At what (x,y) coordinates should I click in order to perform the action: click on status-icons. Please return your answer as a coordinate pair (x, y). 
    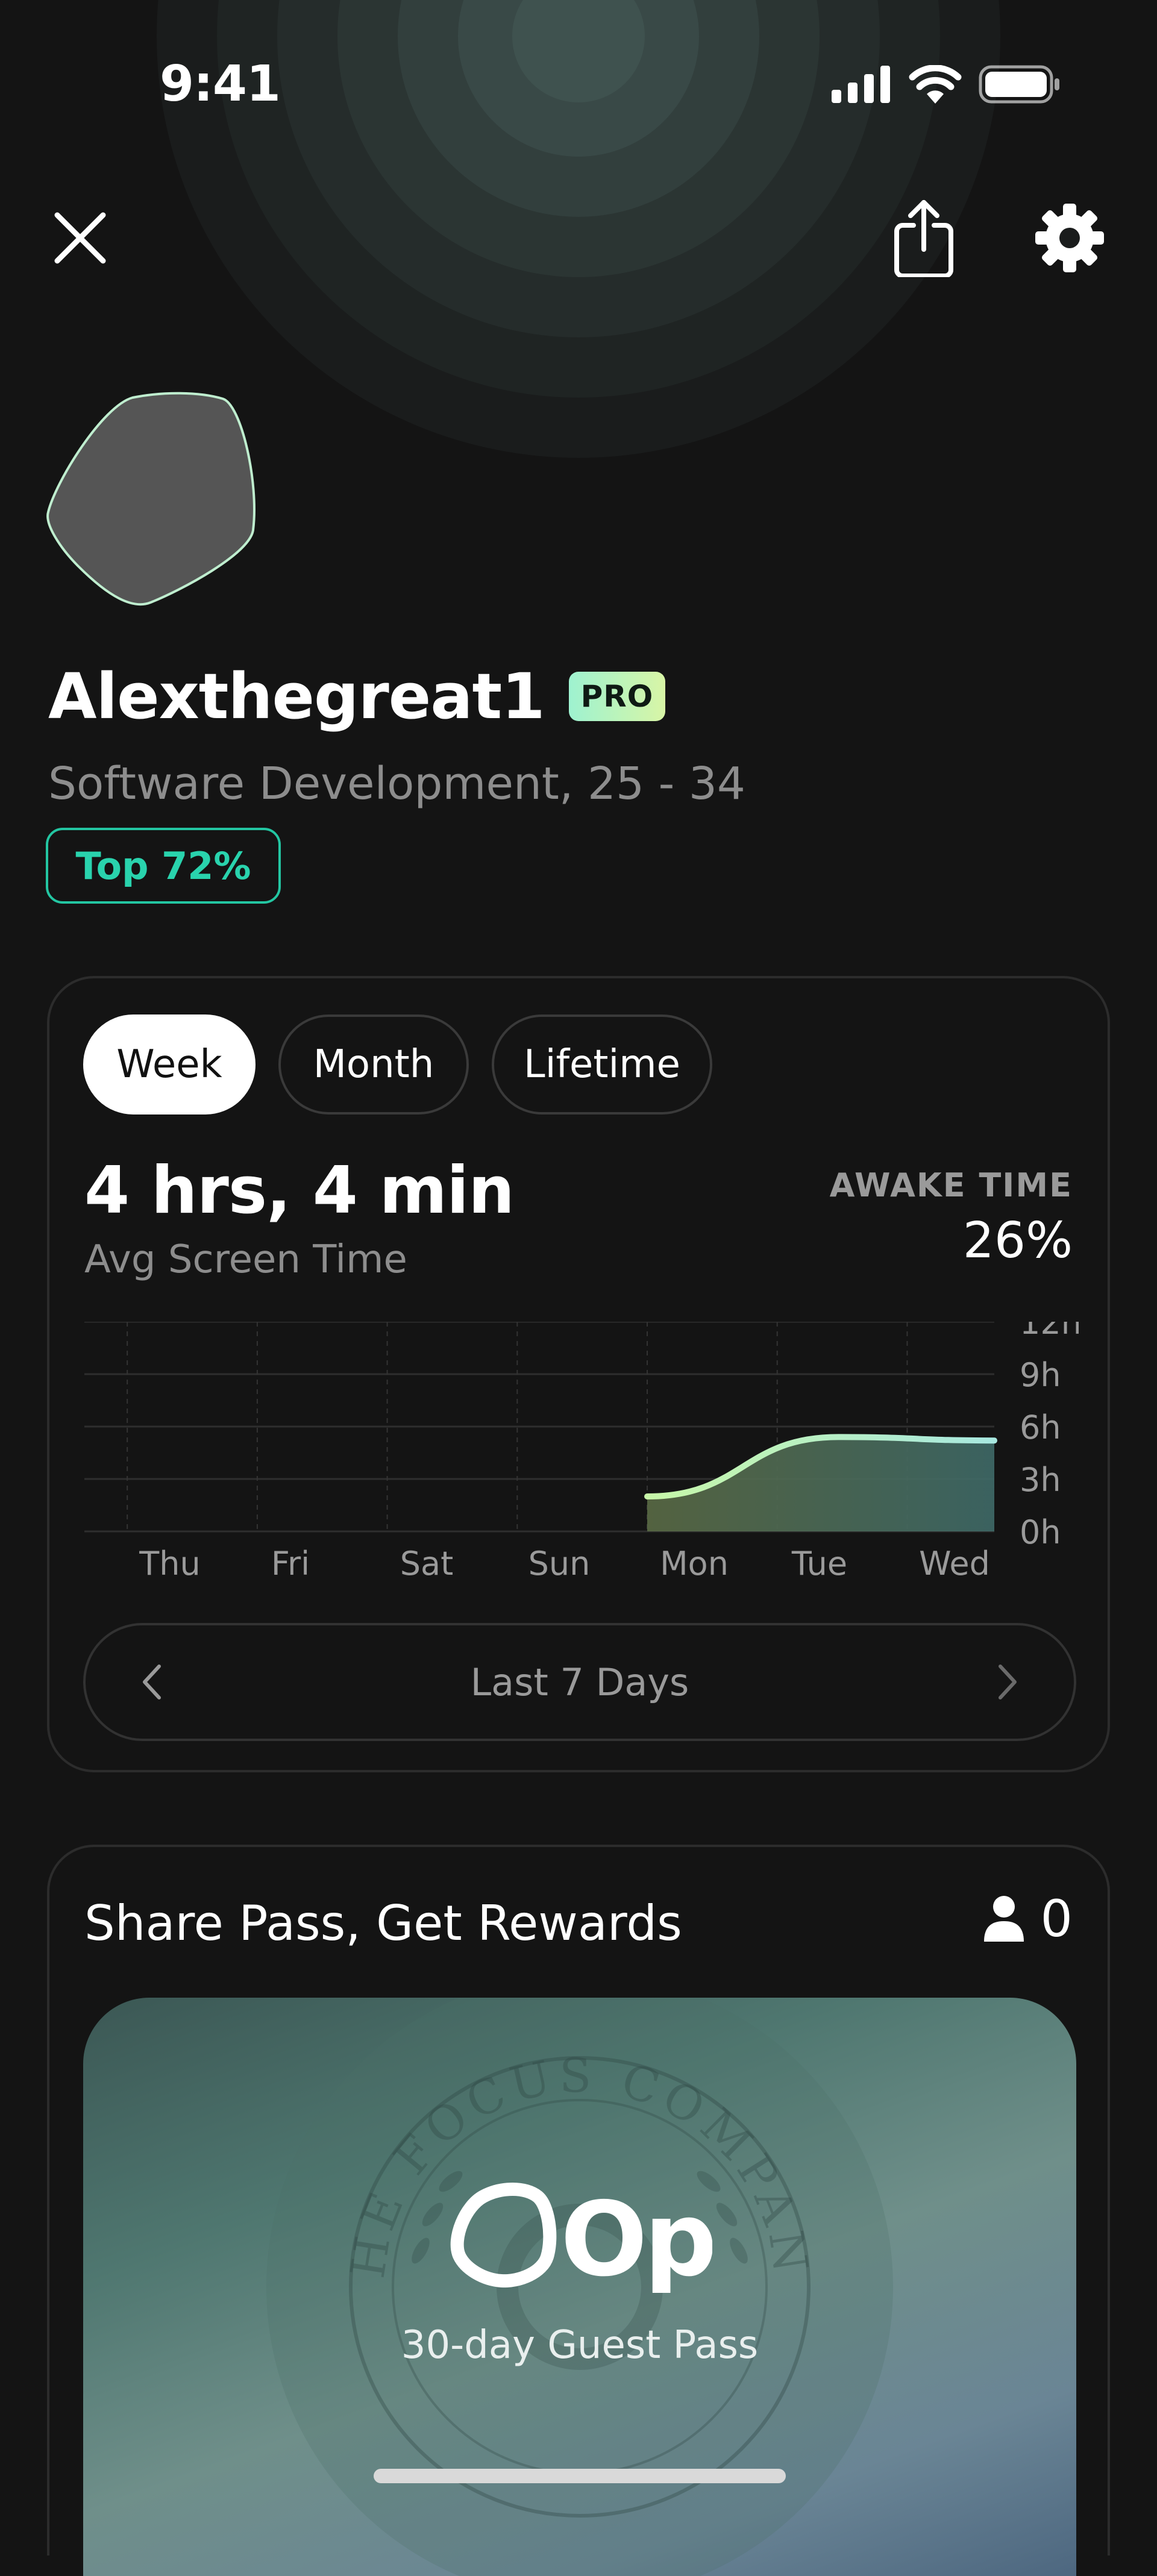
    Looking at the image, I should click on (947, 85).